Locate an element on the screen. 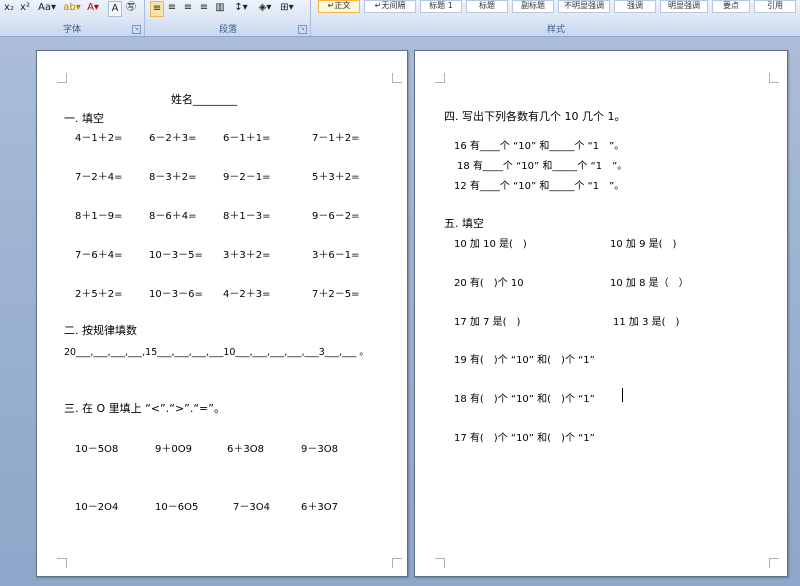 The width and height of the screenshot is (800, 586). equation: 9－6－2= is located at coordinates (336, 216).